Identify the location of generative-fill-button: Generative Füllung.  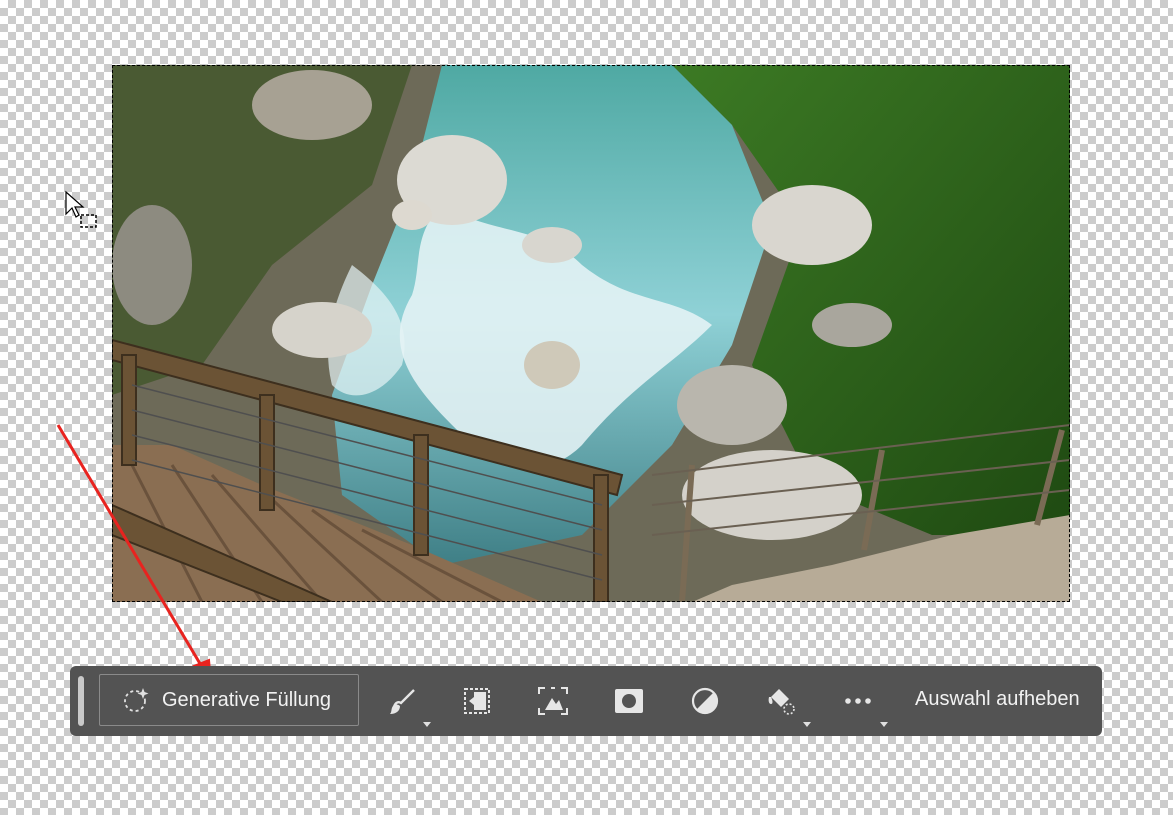
(229, 700).